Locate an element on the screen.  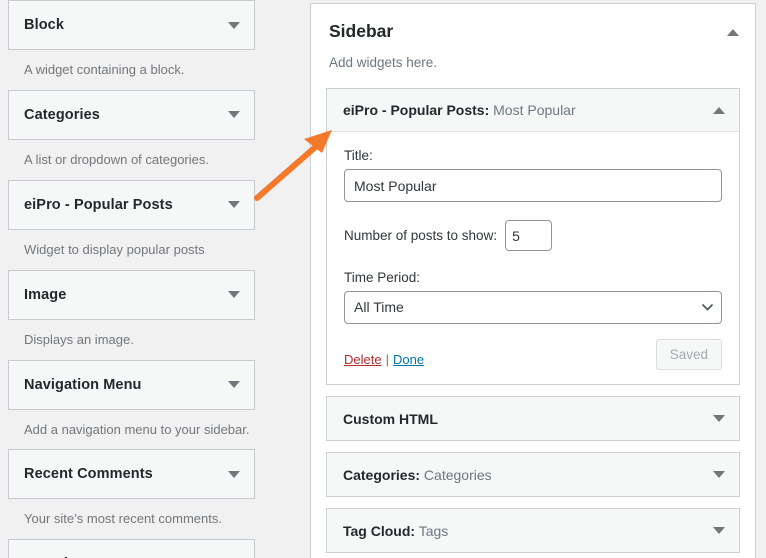
placed-widget-custom-html: Custom HTML is located at coordinates (533, 419).